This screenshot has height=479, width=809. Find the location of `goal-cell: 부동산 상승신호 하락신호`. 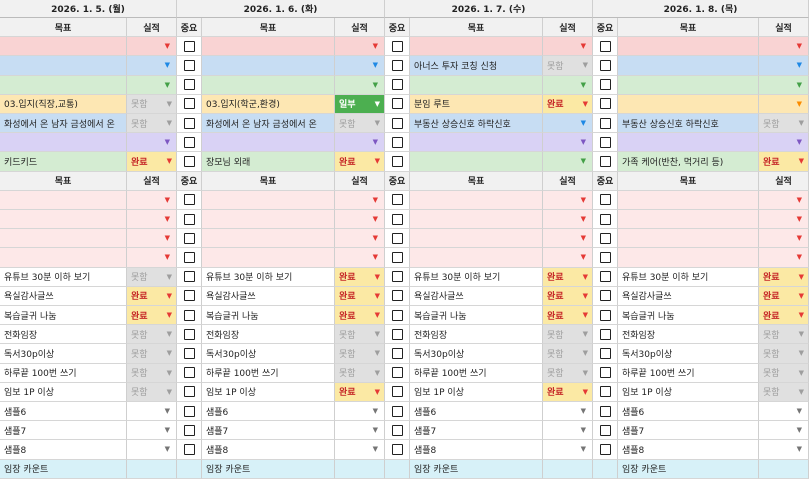

goal-cell: 부동산 상승신호 하락신호 is located at coordinates (476, 124).